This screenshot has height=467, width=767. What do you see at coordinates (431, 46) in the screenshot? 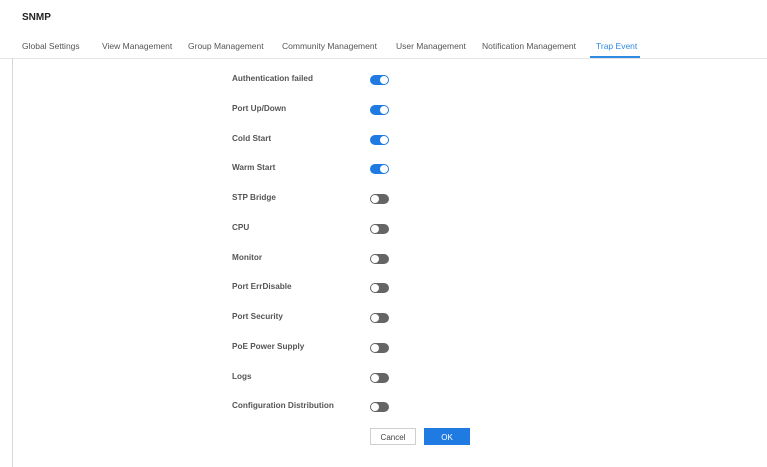
I see `tab-user-management: User Management` at bounding box center [431, 46].